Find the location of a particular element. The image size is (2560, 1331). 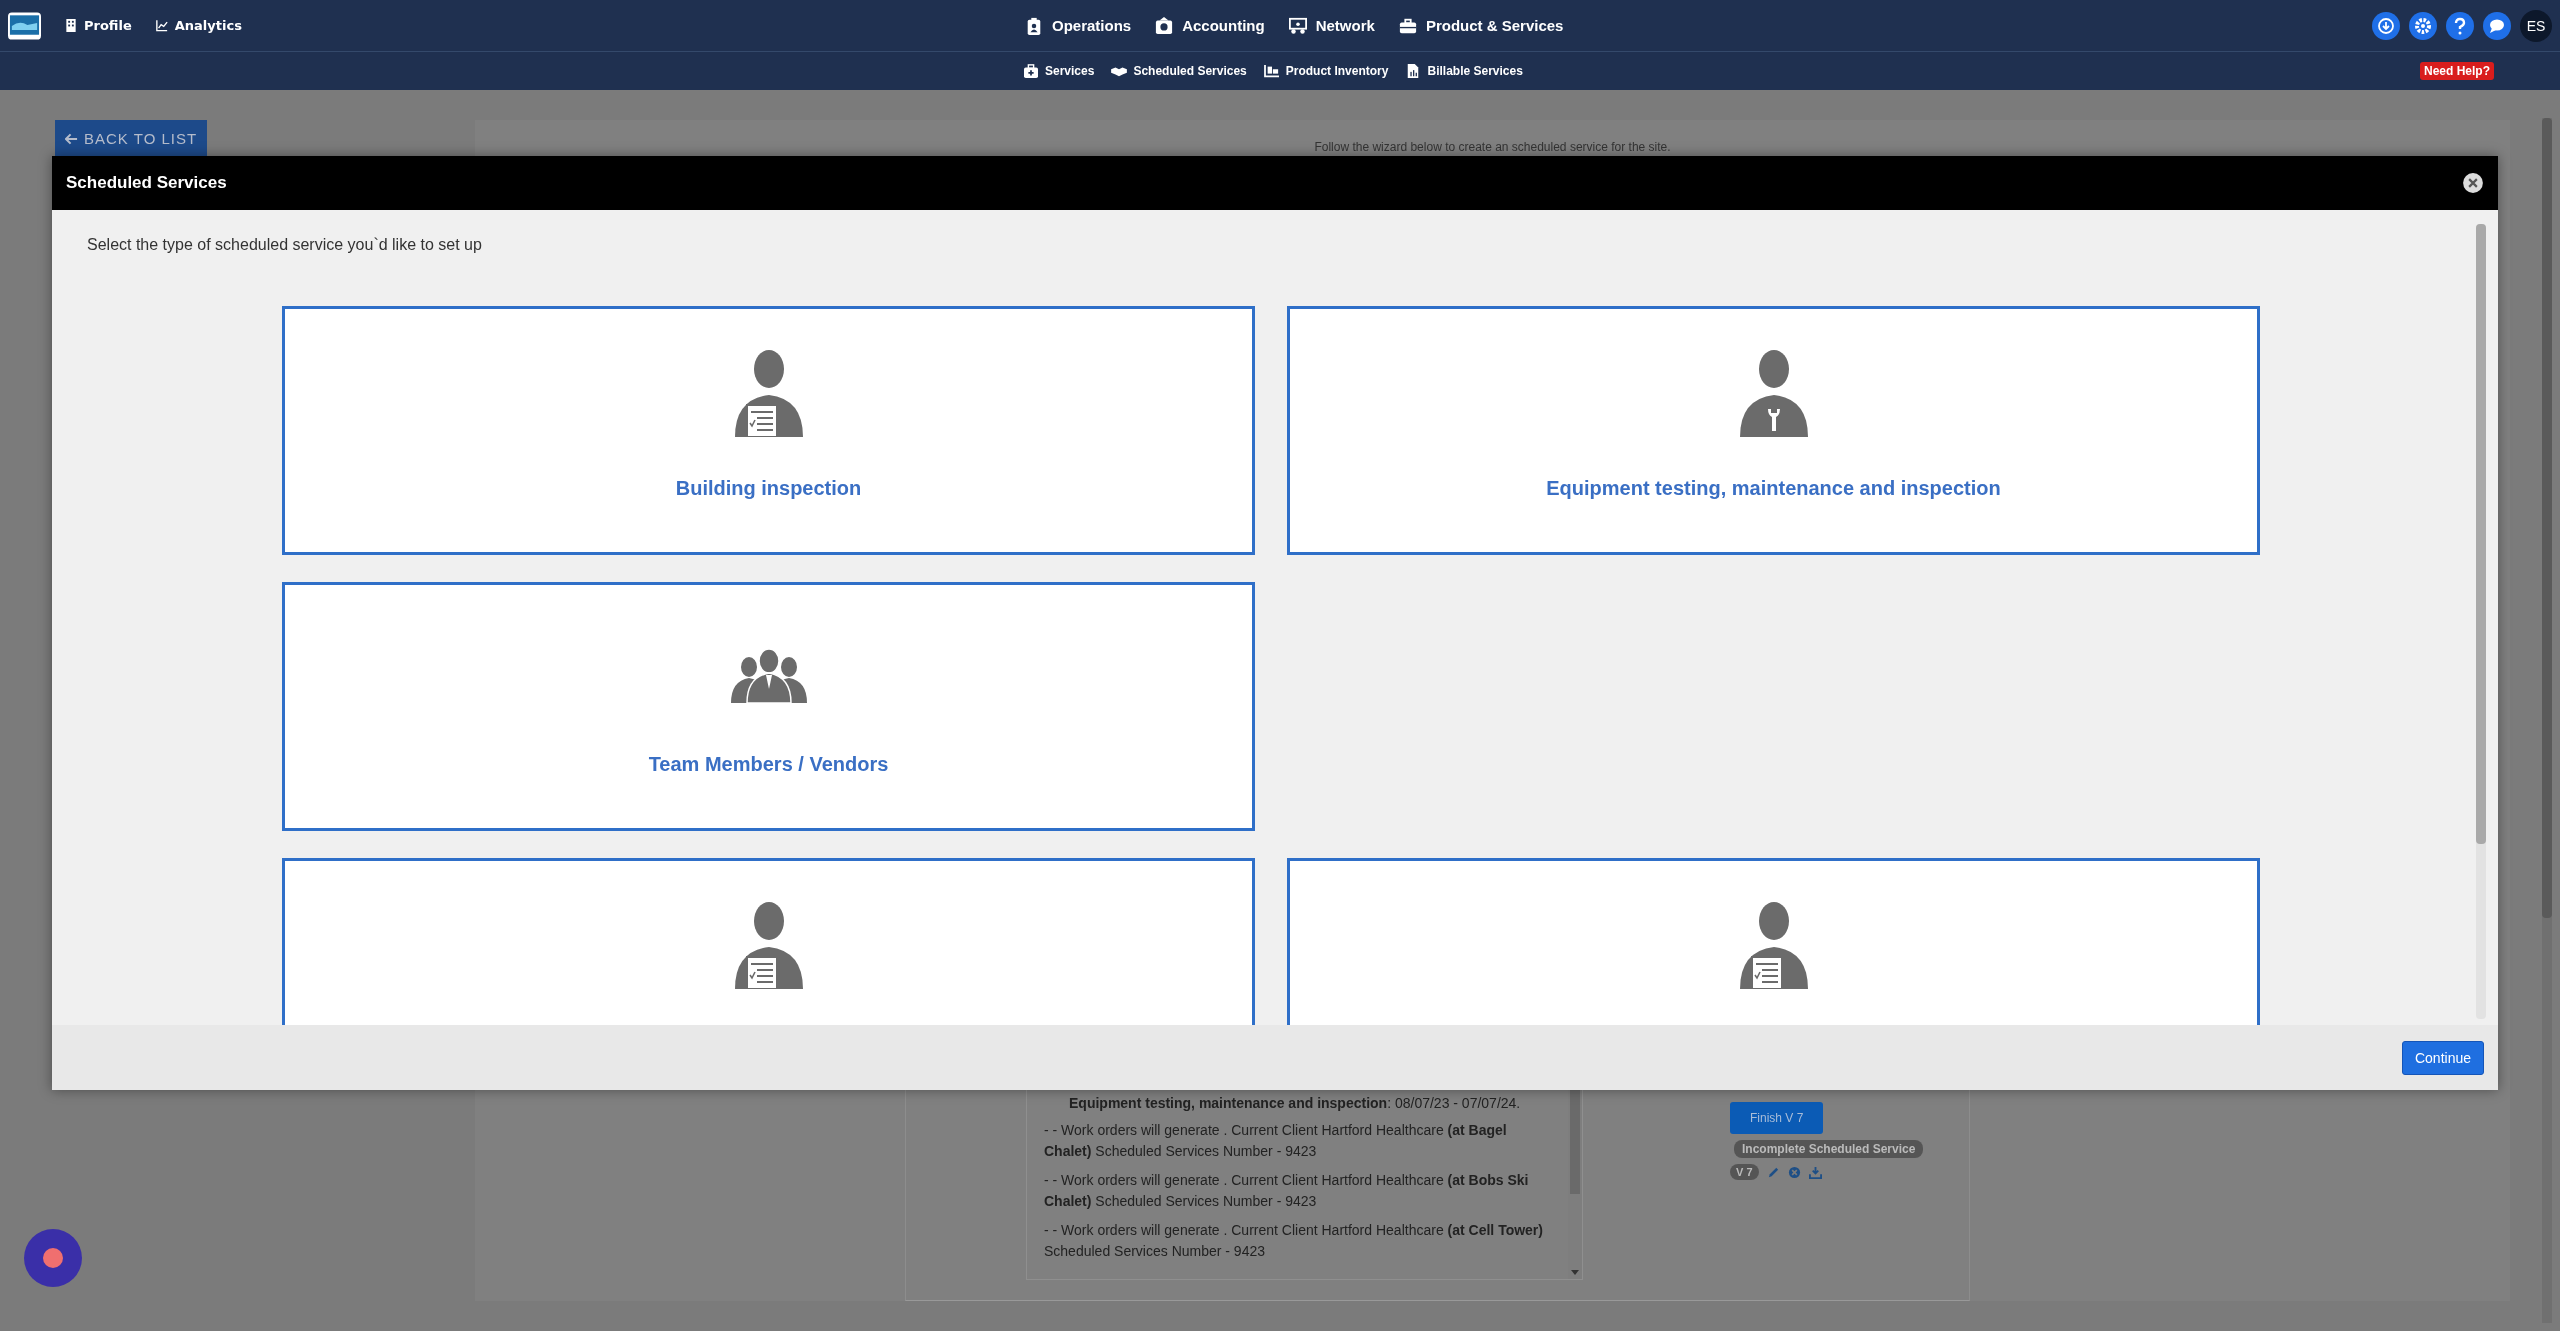

card-title: Team Members / Vendors is located at coordinates (768, 764).